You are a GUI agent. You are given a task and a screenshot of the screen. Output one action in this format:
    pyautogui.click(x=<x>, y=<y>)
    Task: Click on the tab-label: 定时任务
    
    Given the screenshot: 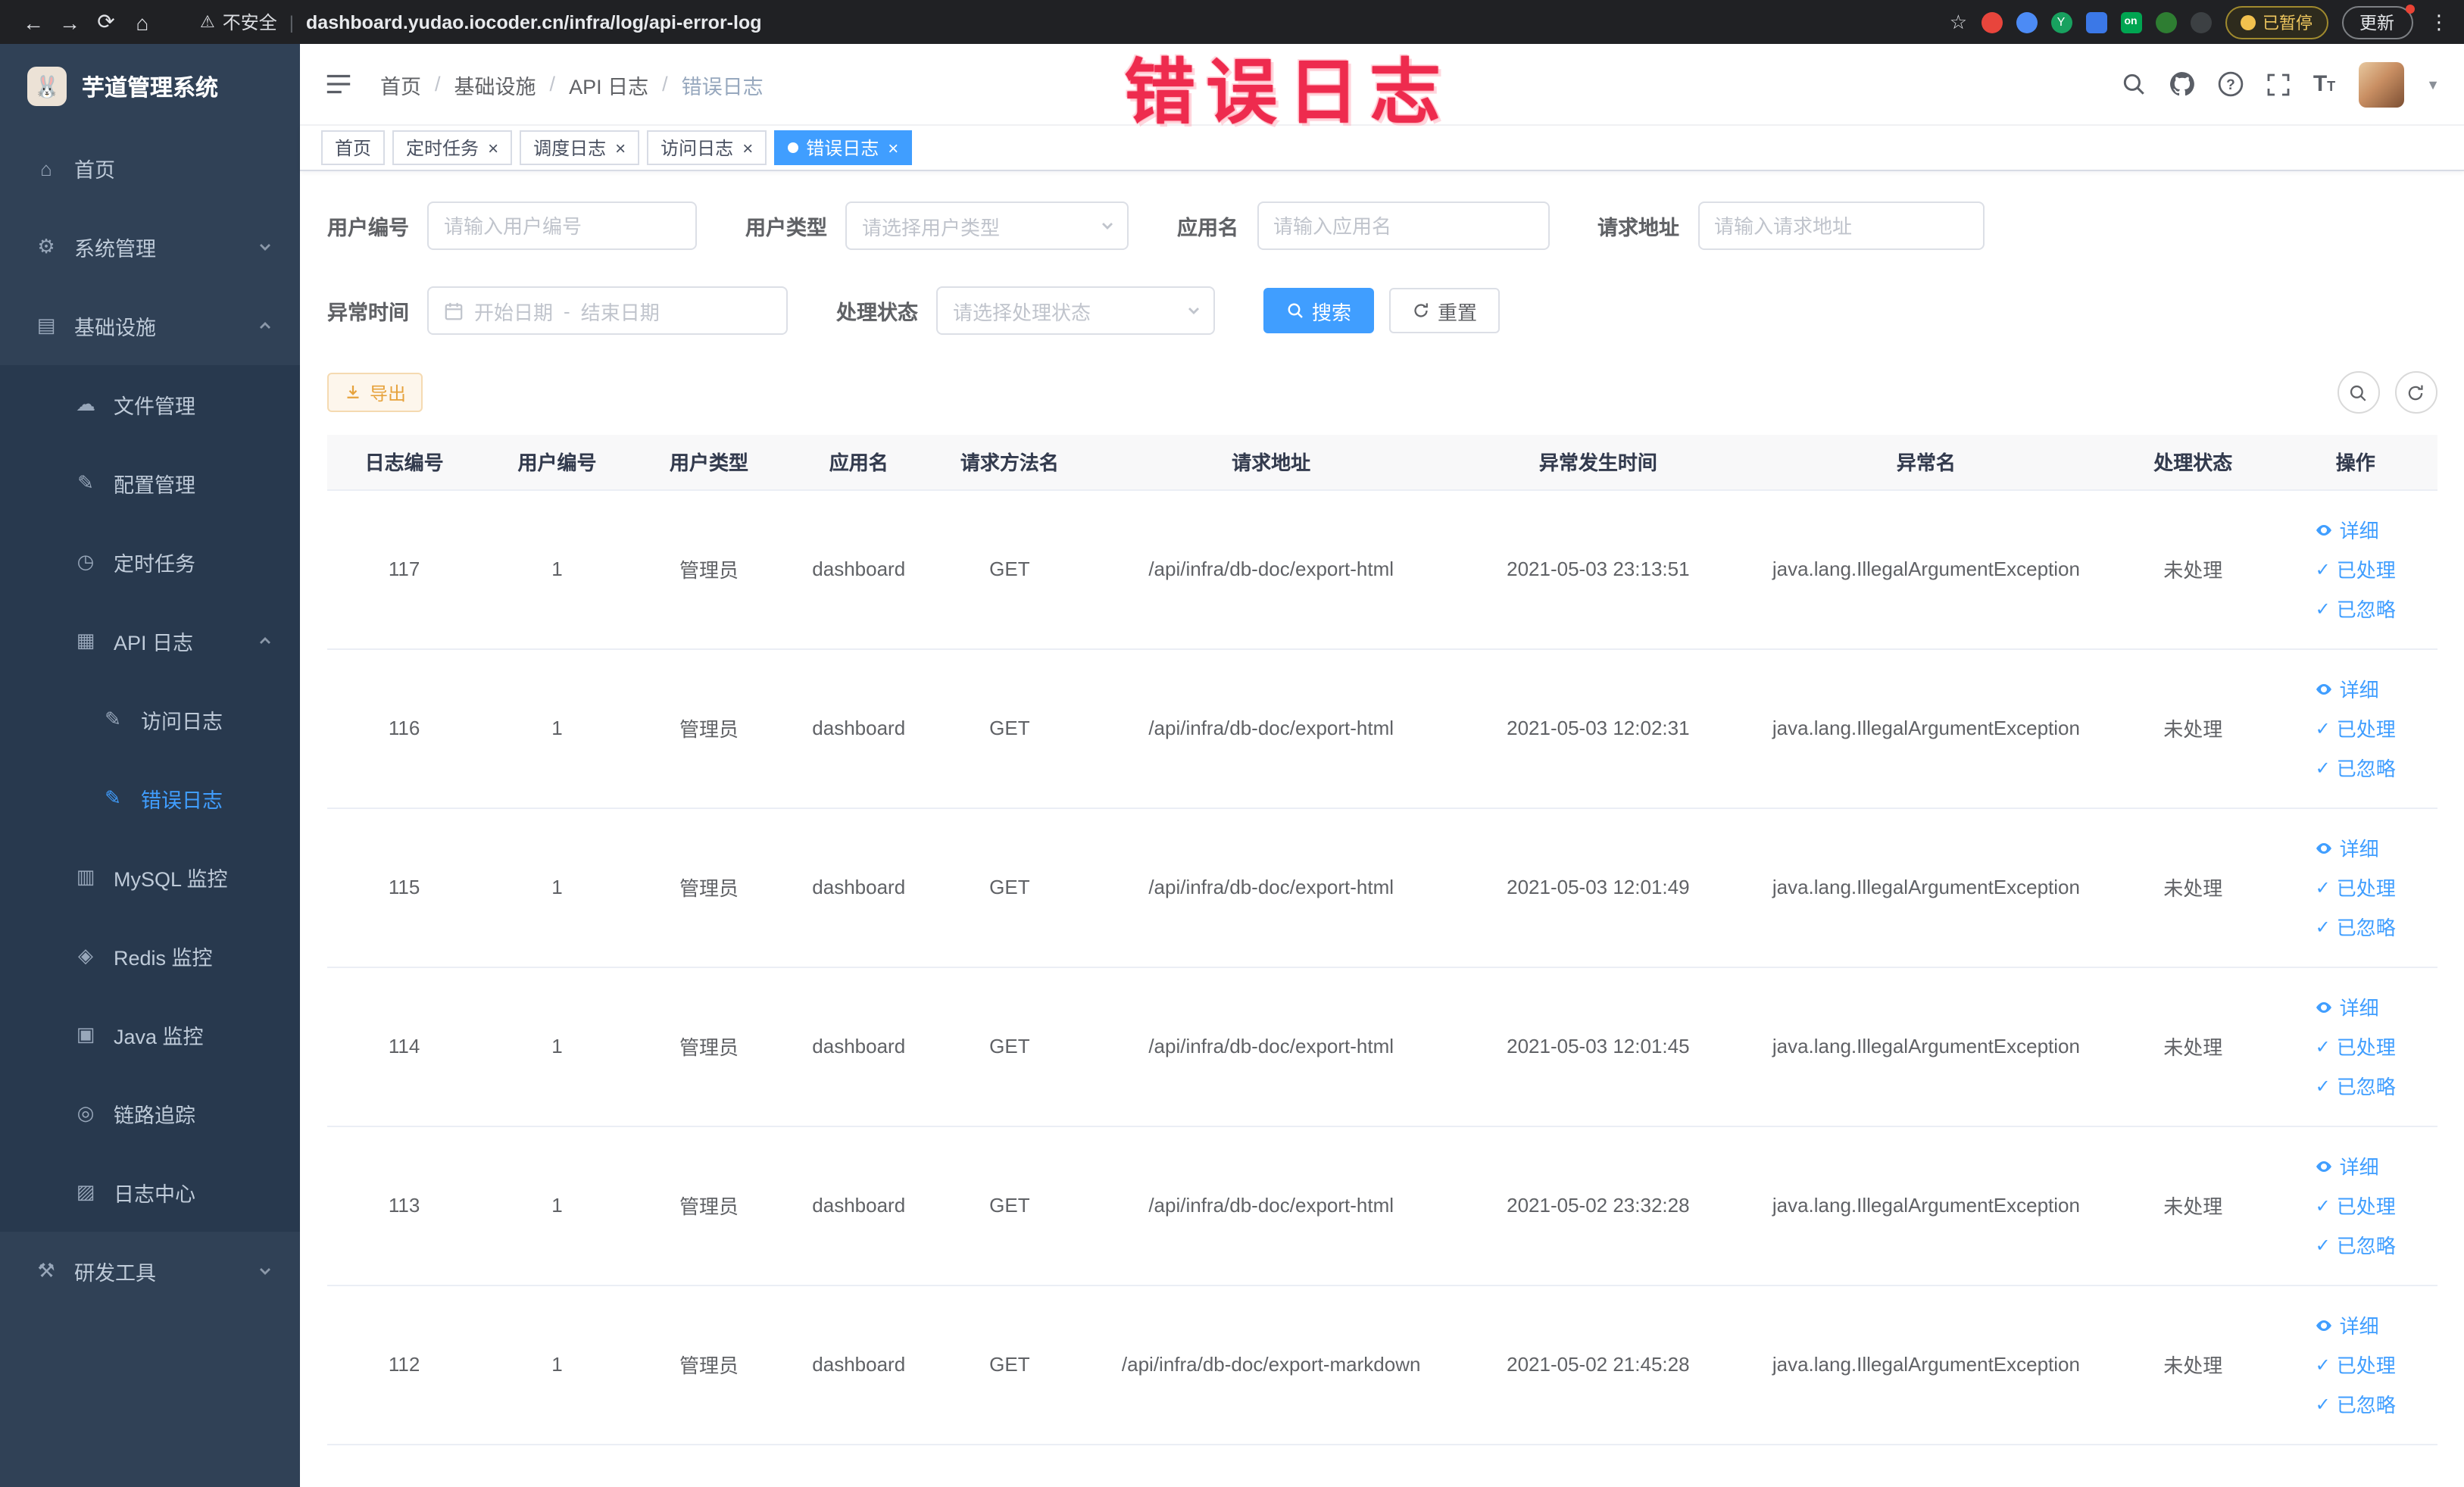 What is the action you would take?
    pyautogui.click(x=442, y=148)
    